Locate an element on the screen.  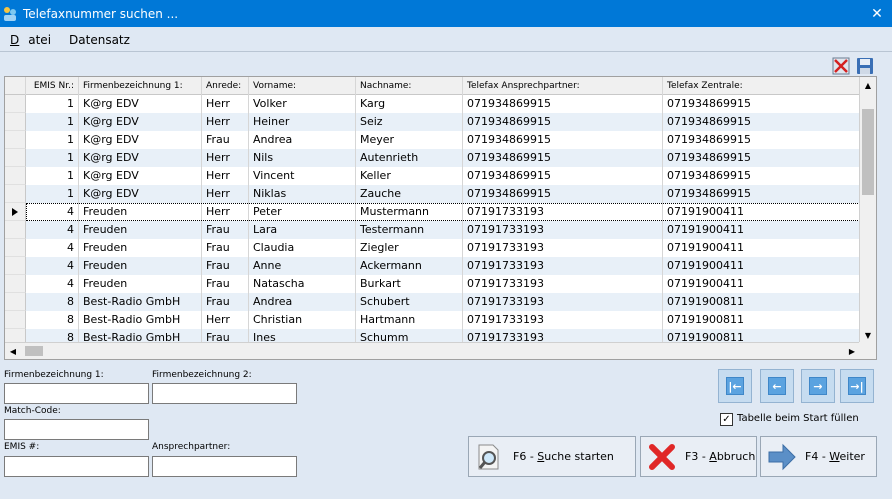
cell-nachname: Schubert is located at coordinates (409, 302).